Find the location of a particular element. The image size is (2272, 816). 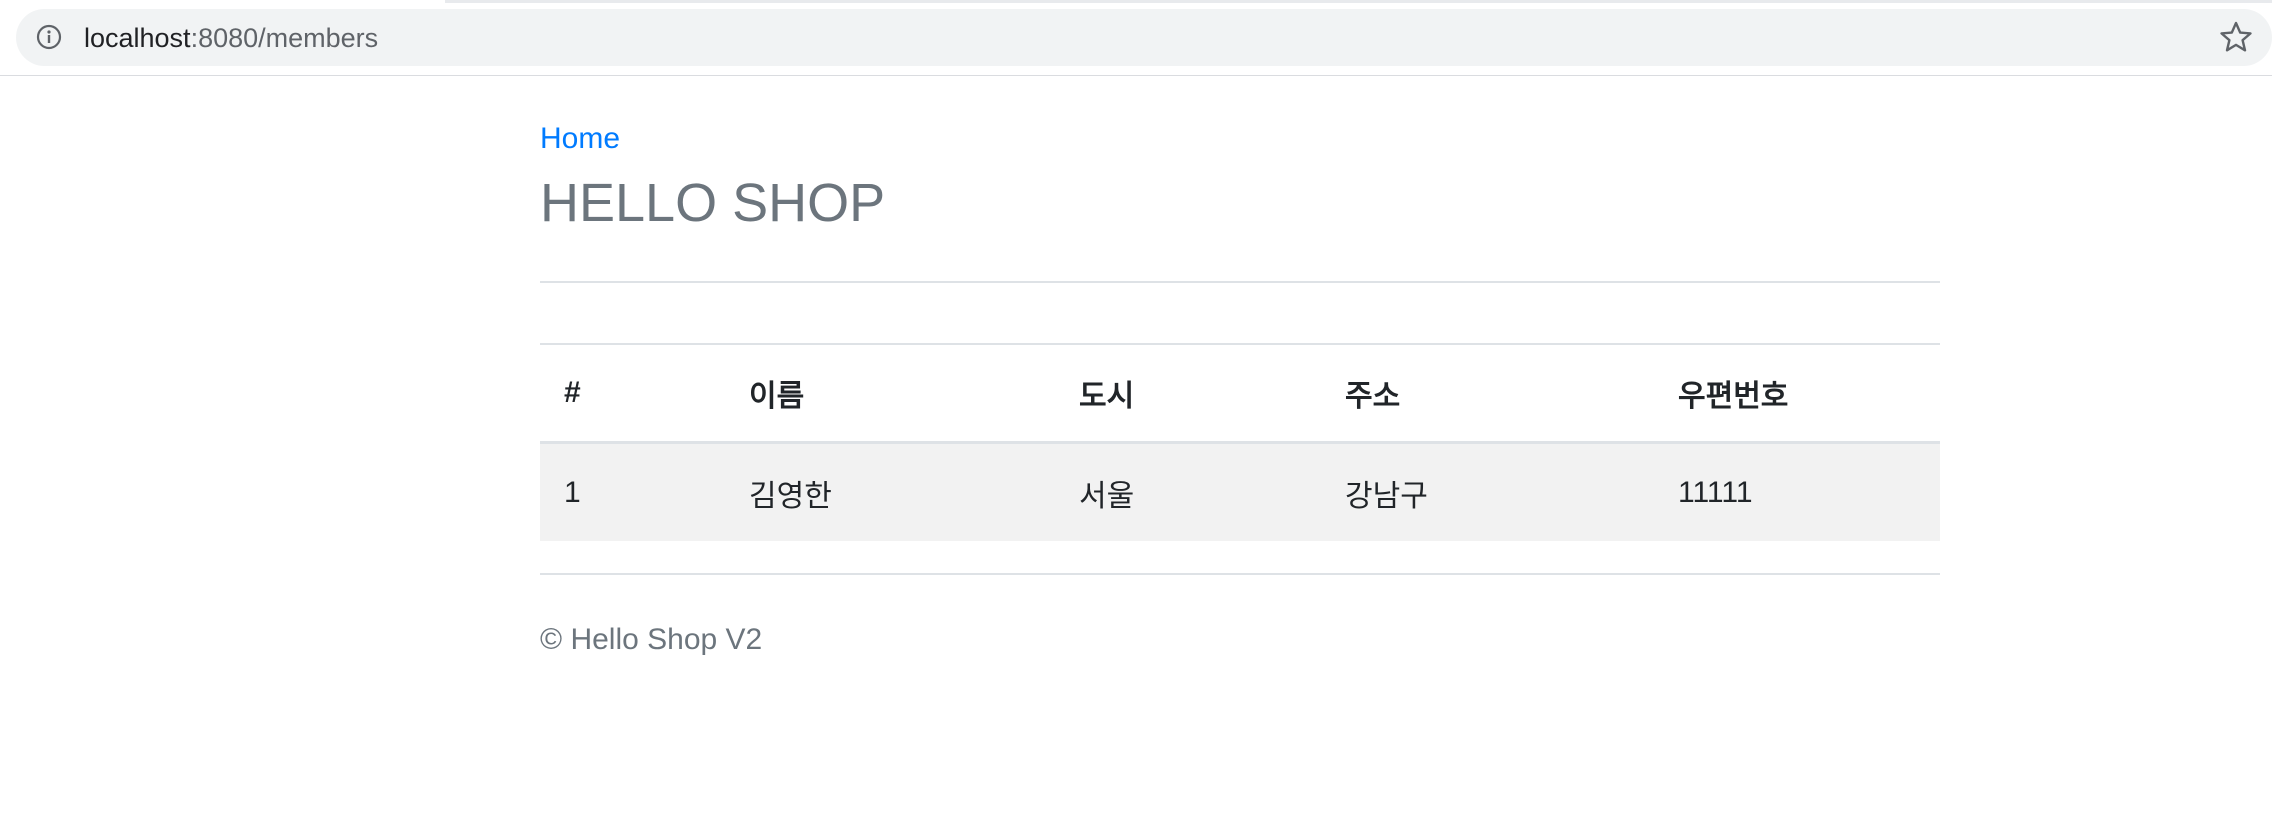

cell-city: 서울 is located at coordinates (1188, 491).